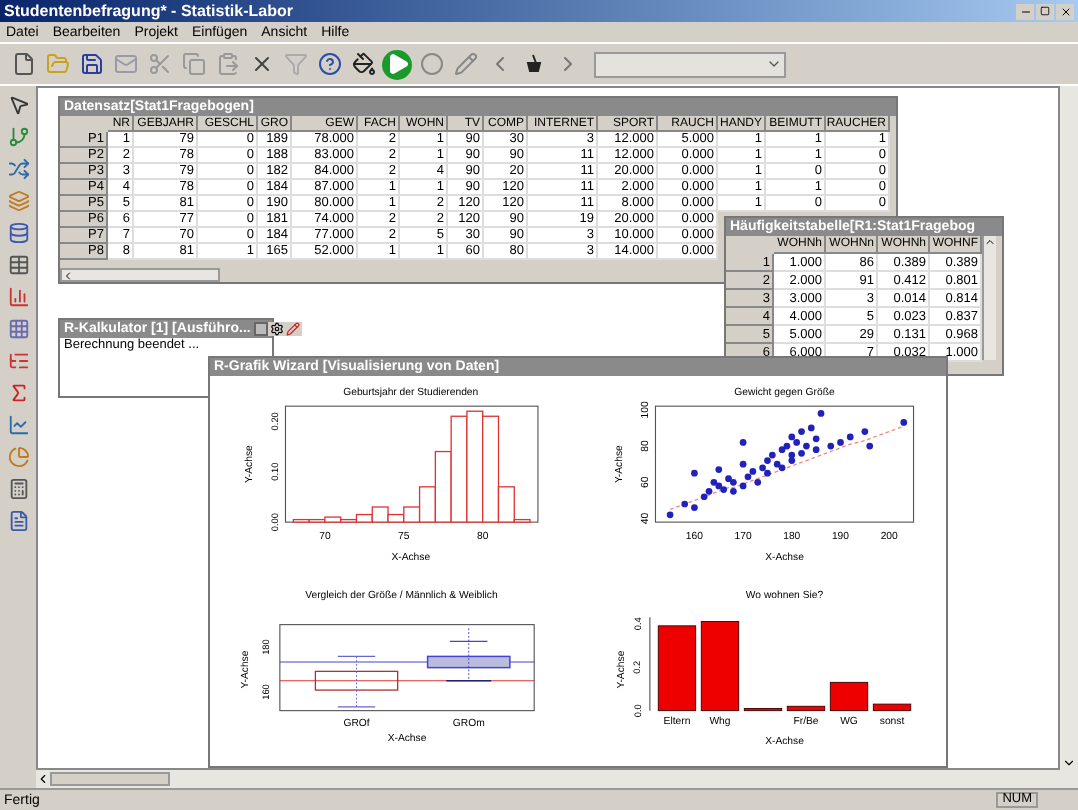  What do you see at coordinates (18, 233) in the screenshot?
I see `database-icon` at bounding box center [18, 233].